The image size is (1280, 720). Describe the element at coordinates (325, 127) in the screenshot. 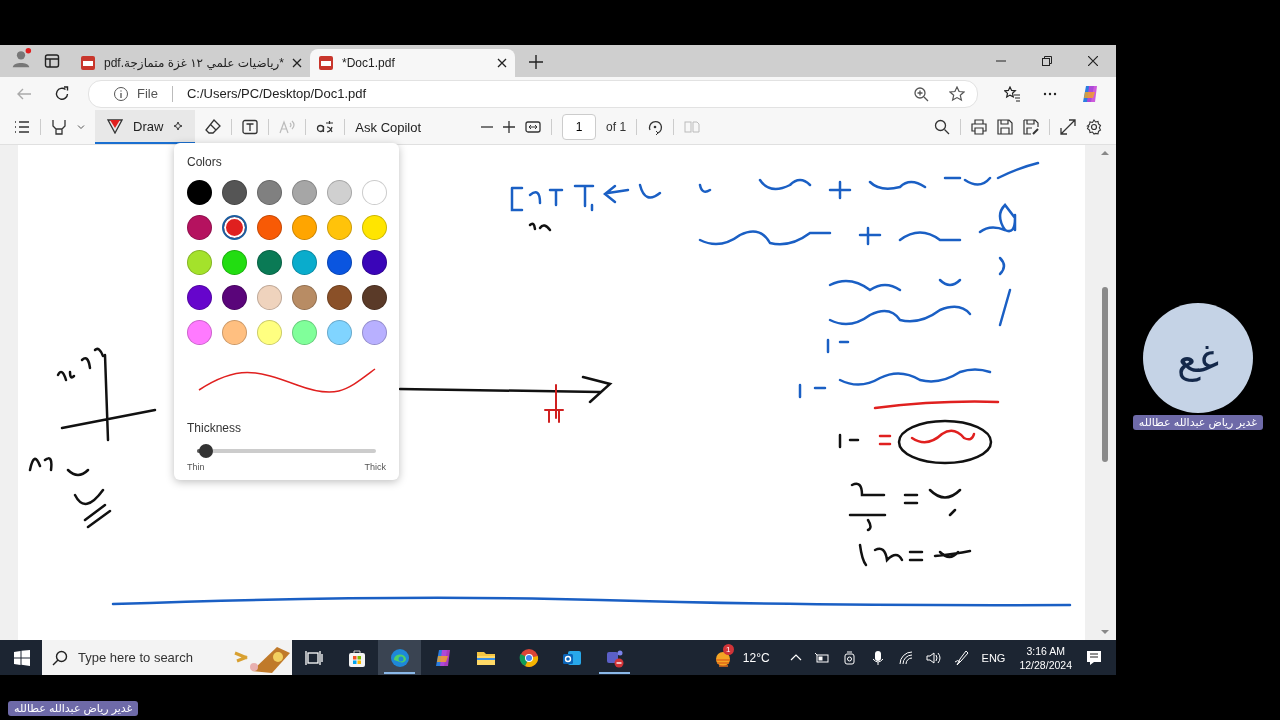

I see `translate-icon` at that location.